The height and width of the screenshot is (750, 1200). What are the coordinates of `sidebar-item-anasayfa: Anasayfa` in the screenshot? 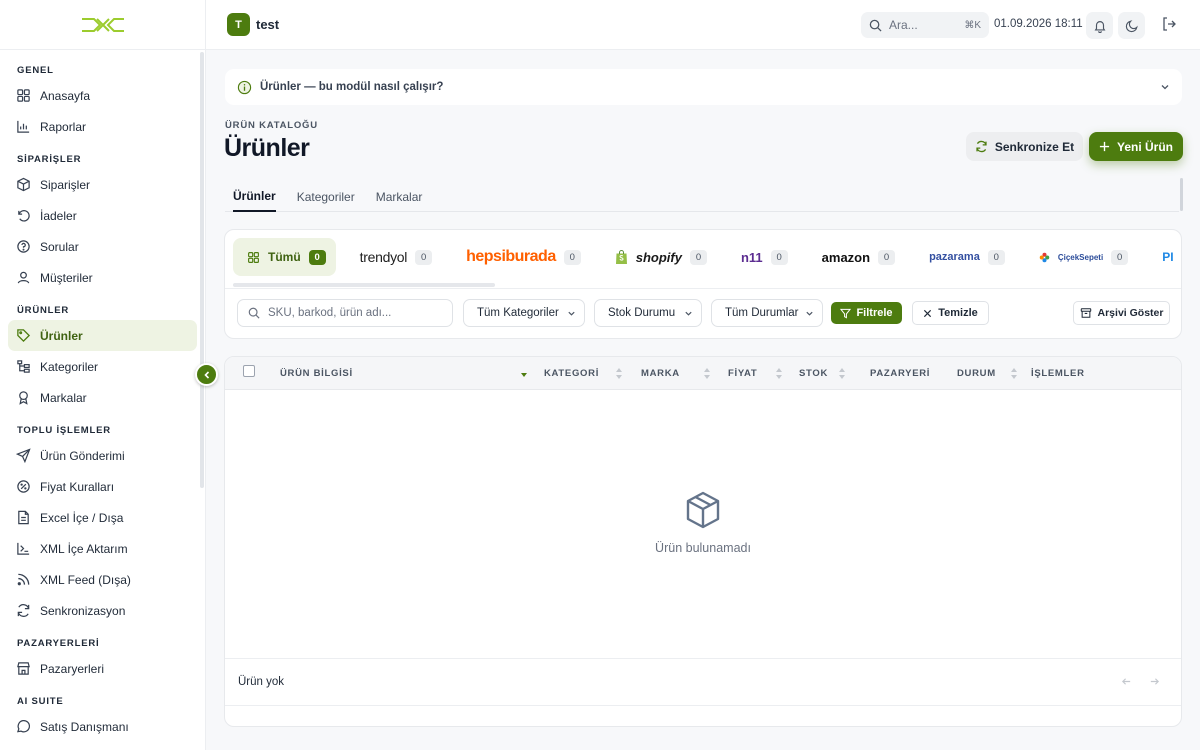 It's located at (102, 95).